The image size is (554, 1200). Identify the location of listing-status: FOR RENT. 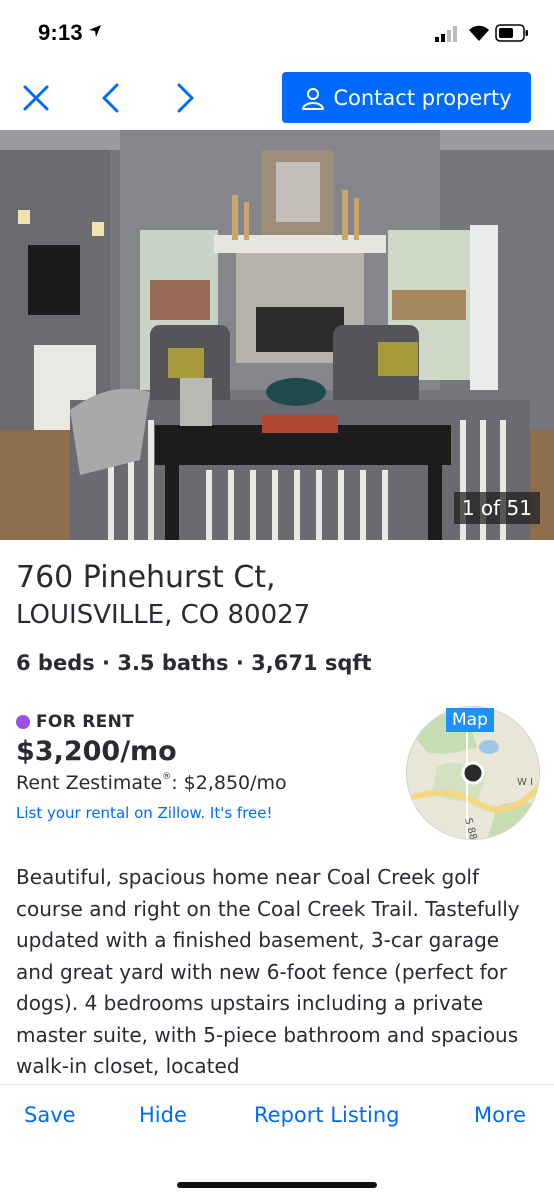
(75, 722).